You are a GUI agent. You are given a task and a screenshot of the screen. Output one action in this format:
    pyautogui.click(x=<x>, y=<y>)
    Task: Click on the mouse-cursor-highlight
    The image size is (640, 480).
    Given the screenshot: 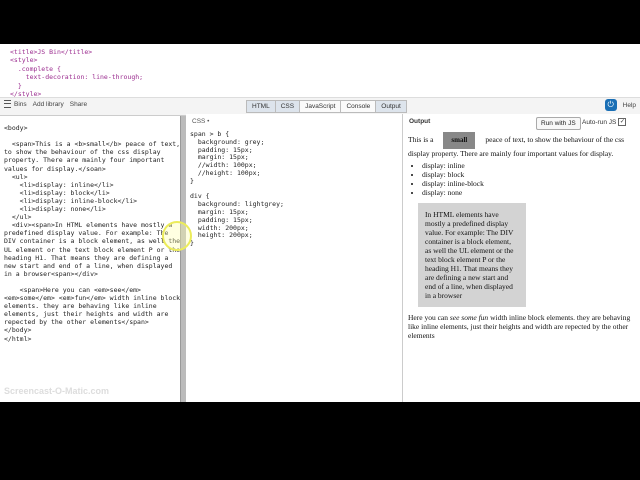 What is the action you would take?
    pyautogui.click(x=177, y=236)
    